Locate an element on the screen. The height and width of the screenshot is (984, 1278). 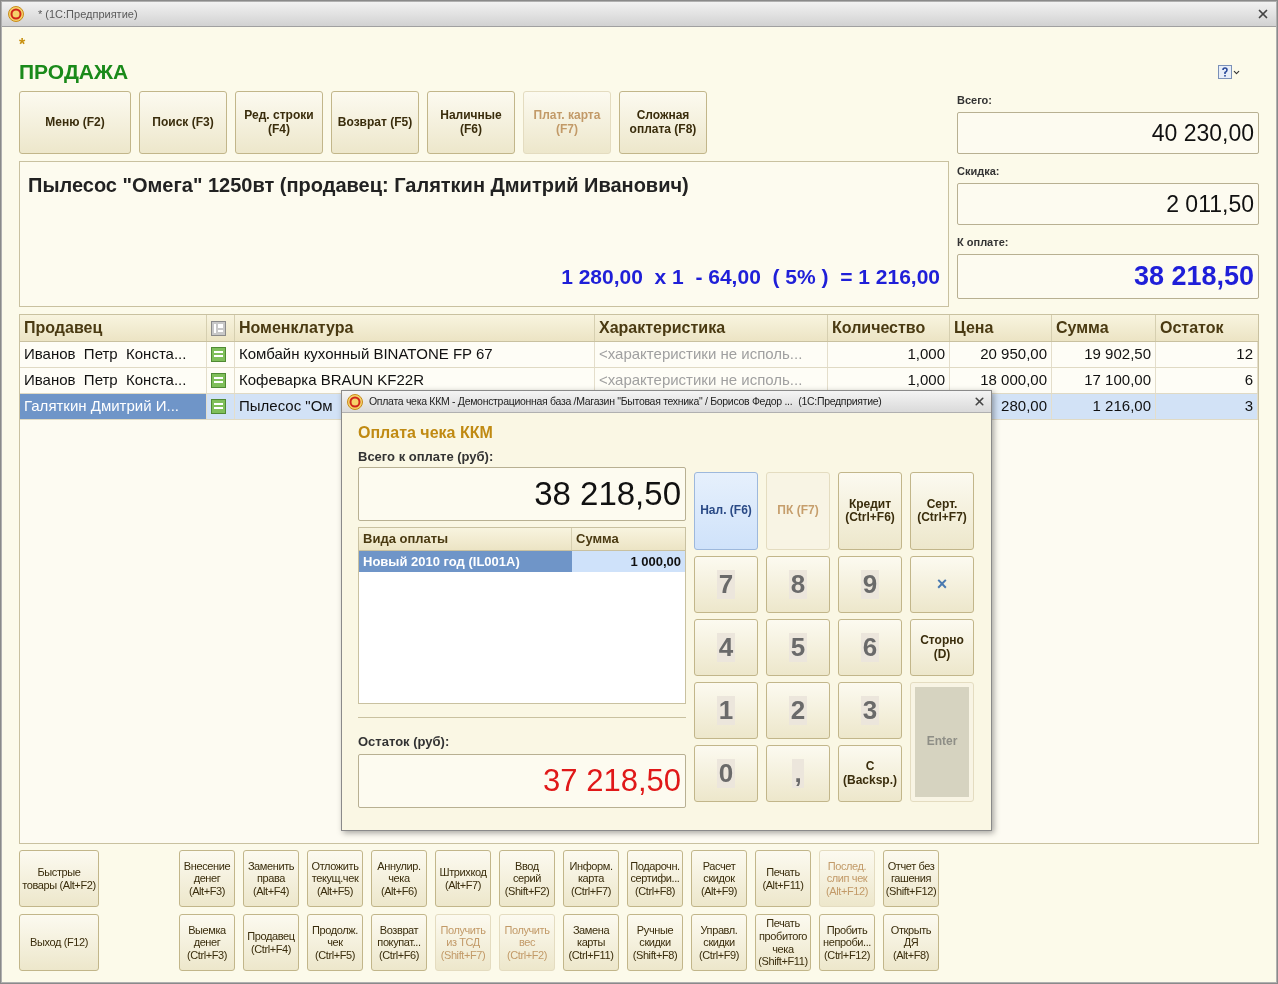
item-title: Пылесос "Омега" 1250вт (продавец: Галяткин Дмитрий Иванович) is located at coordinates (358, 185).